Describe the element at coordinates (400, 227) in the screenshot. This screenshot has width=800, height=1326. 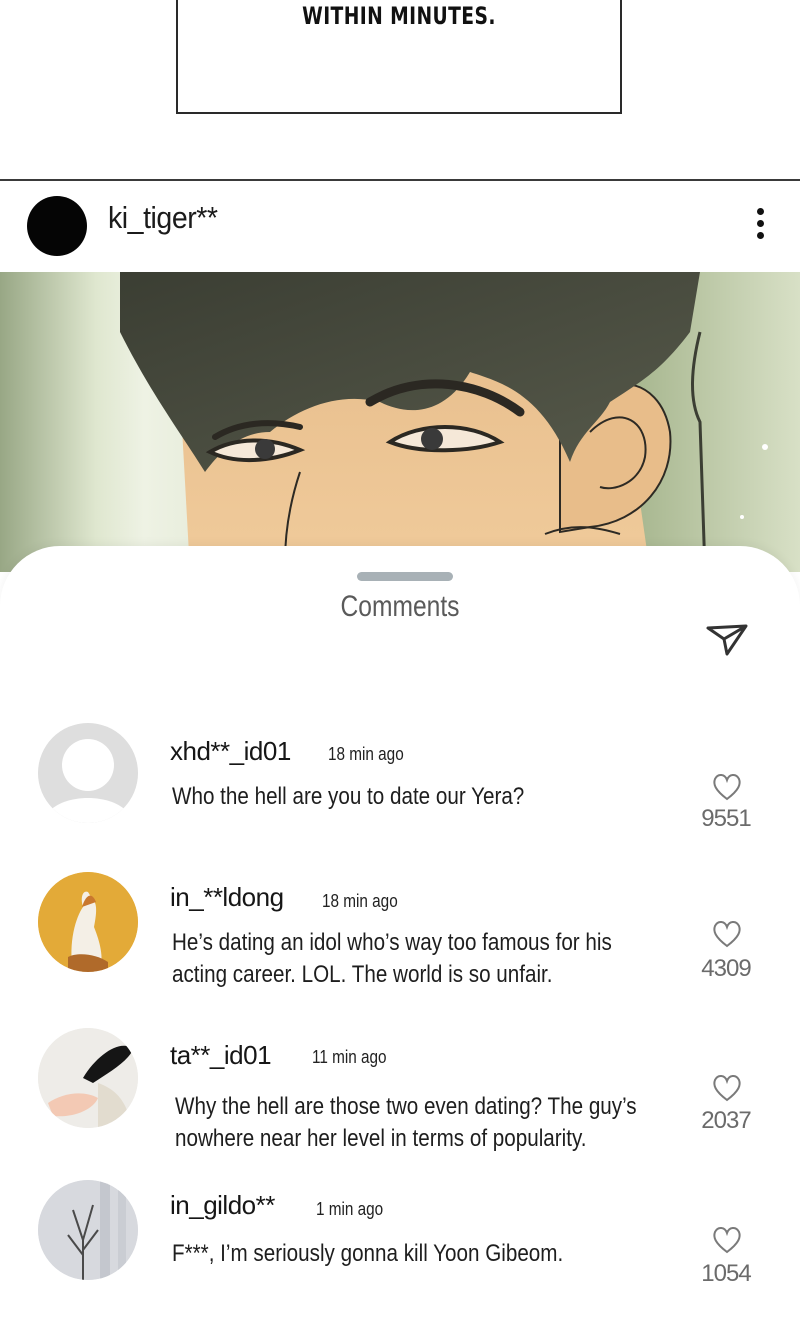
I see `post-header: ki_tiger**` at that location.